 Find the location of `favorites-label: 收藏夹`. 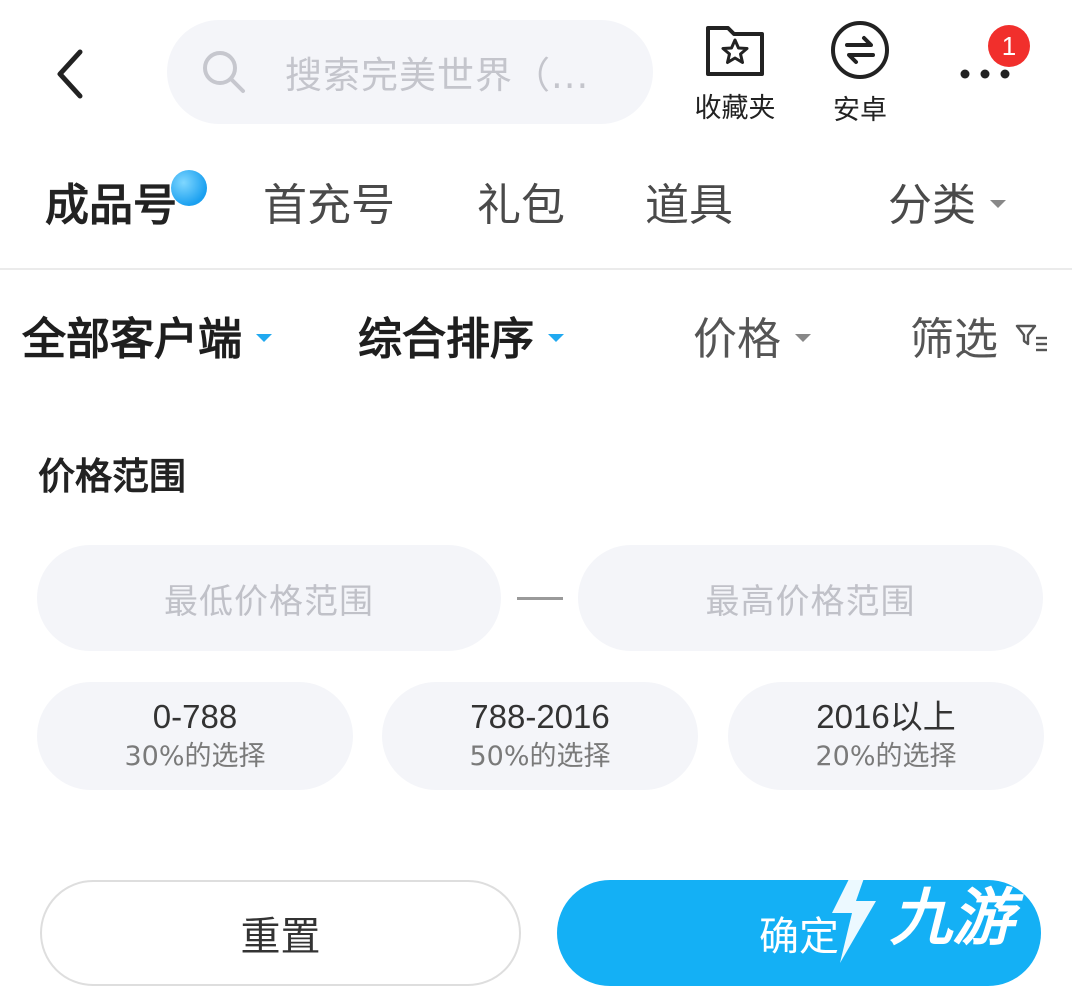

favorites-label: 收藏夹 is located at coordinates (735, 108).